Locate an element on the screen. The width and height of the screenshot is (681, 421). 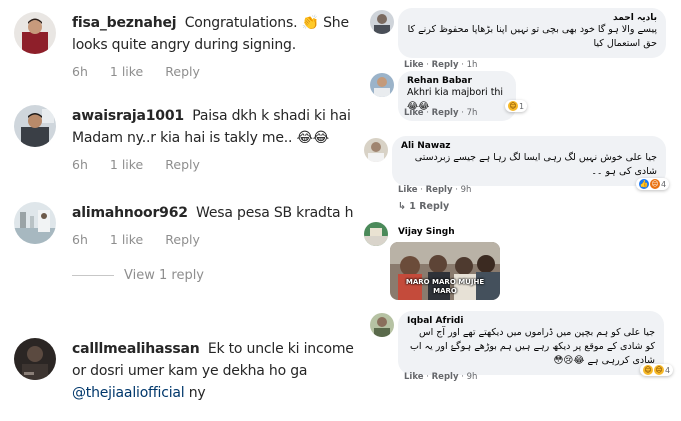
comment-actions: Like · Reply · 1h is located at coordinates (441, 65).